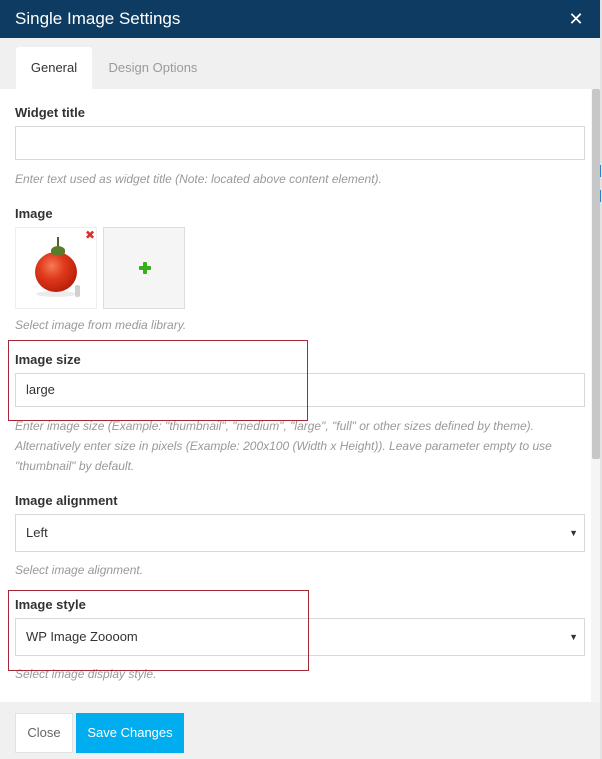 This screenshot has width=602, height=759. I want to click on tiny-figure-icon, so click(77, 291).